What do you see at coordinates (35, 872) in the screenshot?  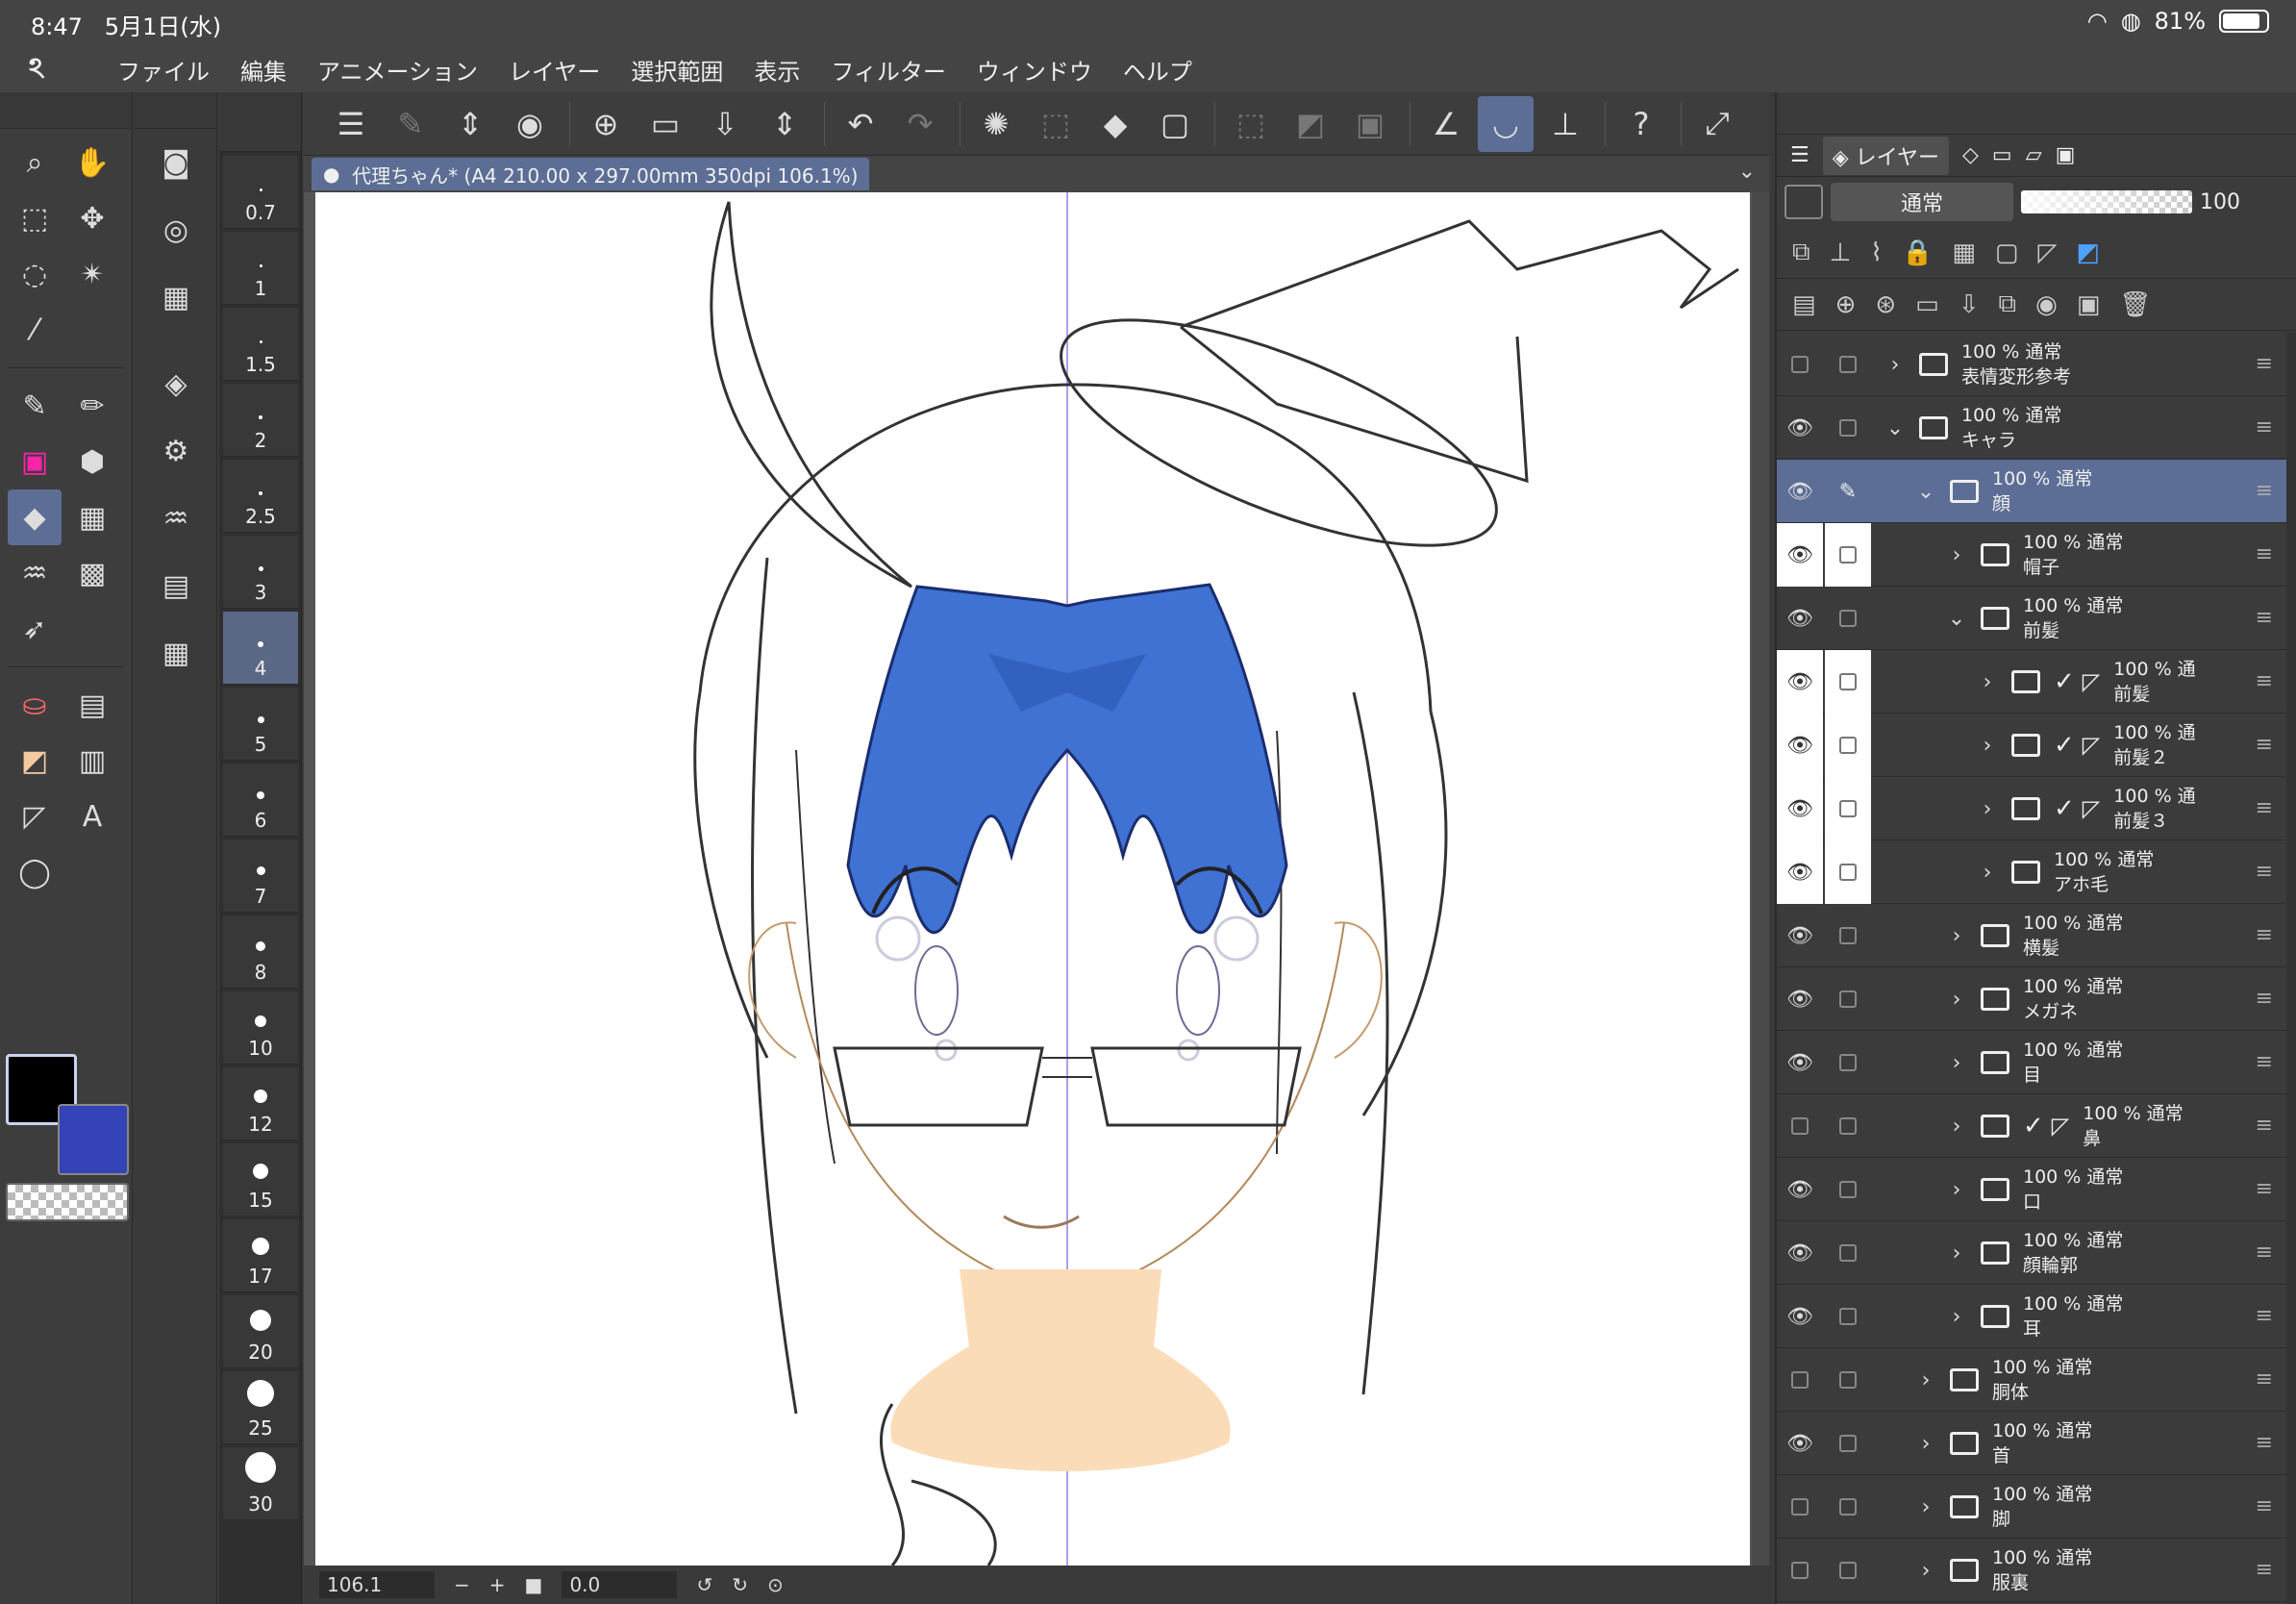 I see `balloon-tool-icon: ◯` at bounding box center [35, 872].